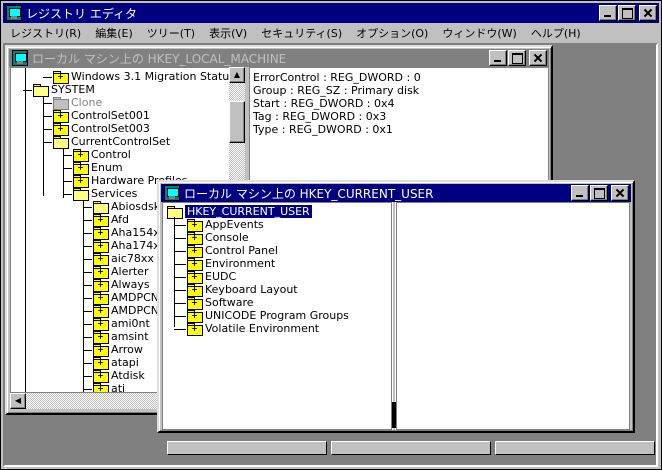 This screenshot has height=470, width=662. I want to click on tree-node: CurrentControlSet, so click(111, 142).